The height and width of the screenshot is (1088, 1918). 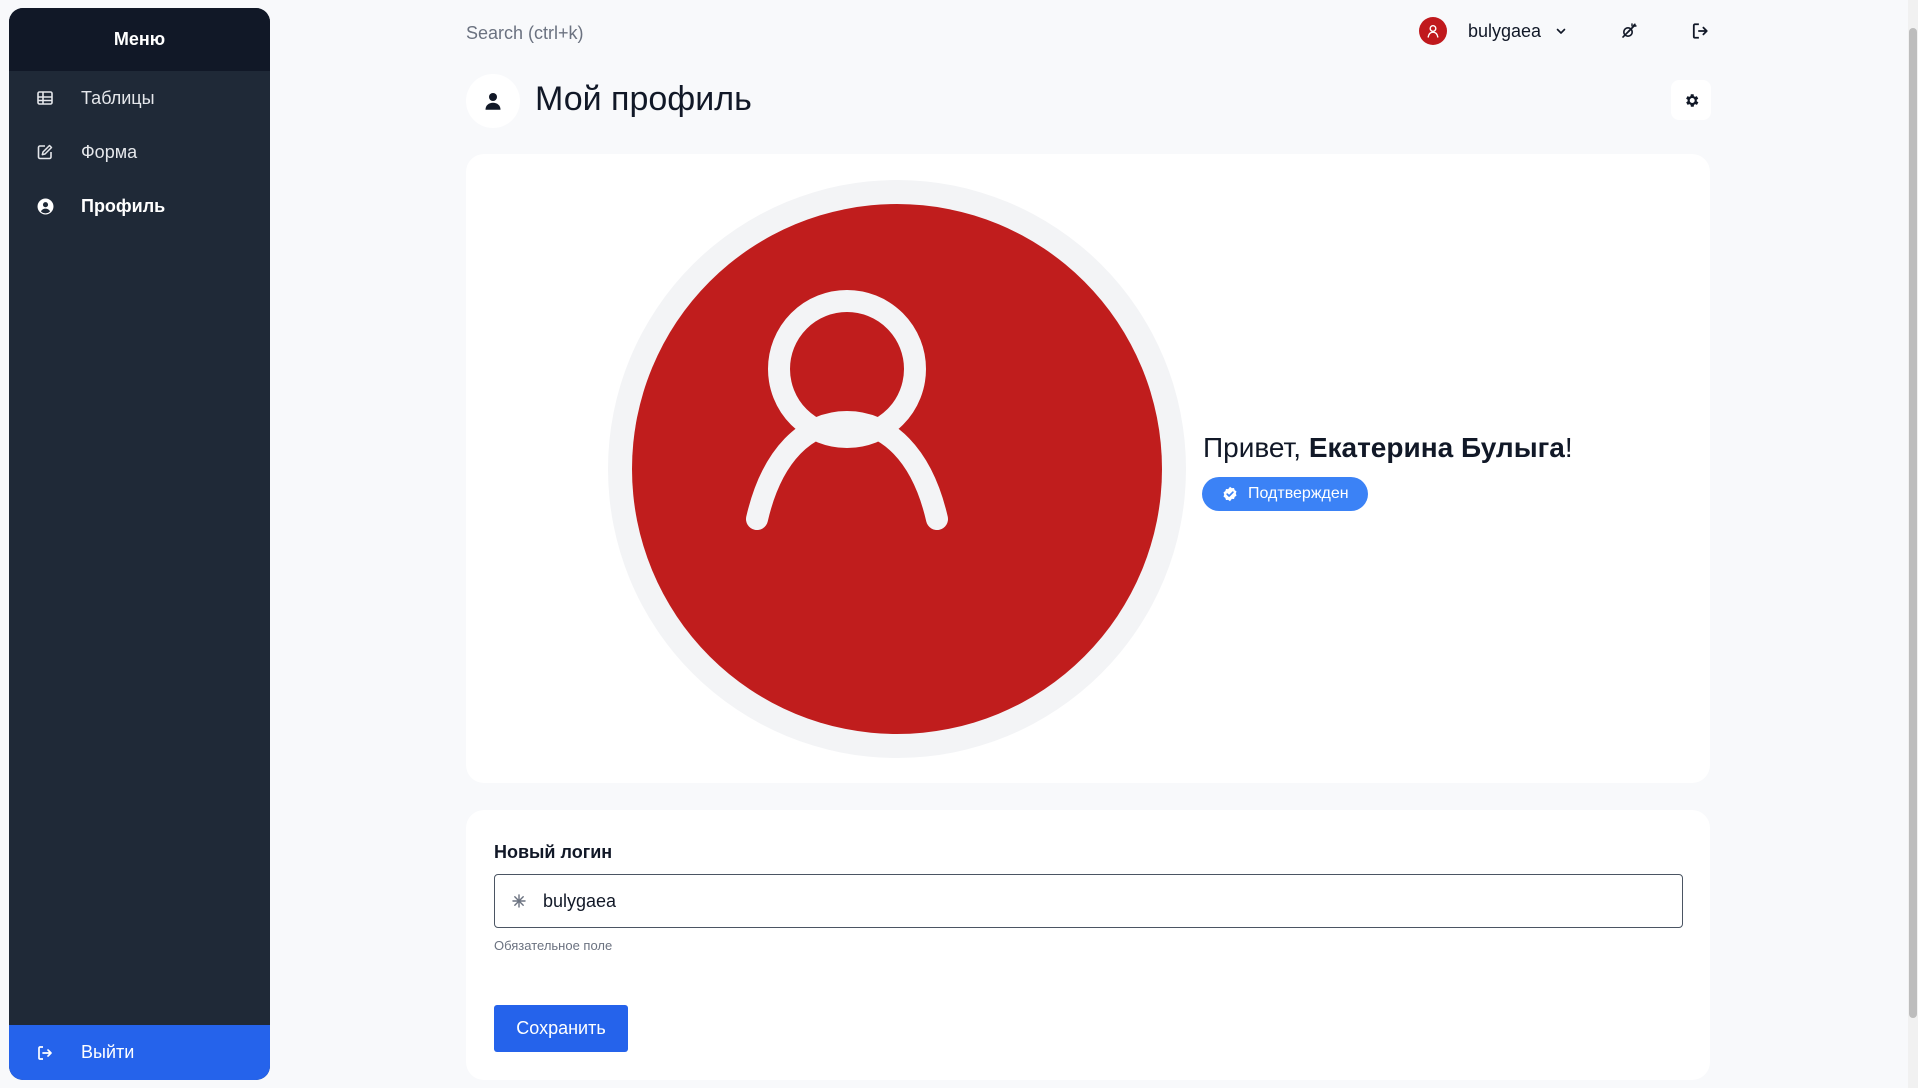 I want to click on verified-check-icon, so click(x=1230, y=494).